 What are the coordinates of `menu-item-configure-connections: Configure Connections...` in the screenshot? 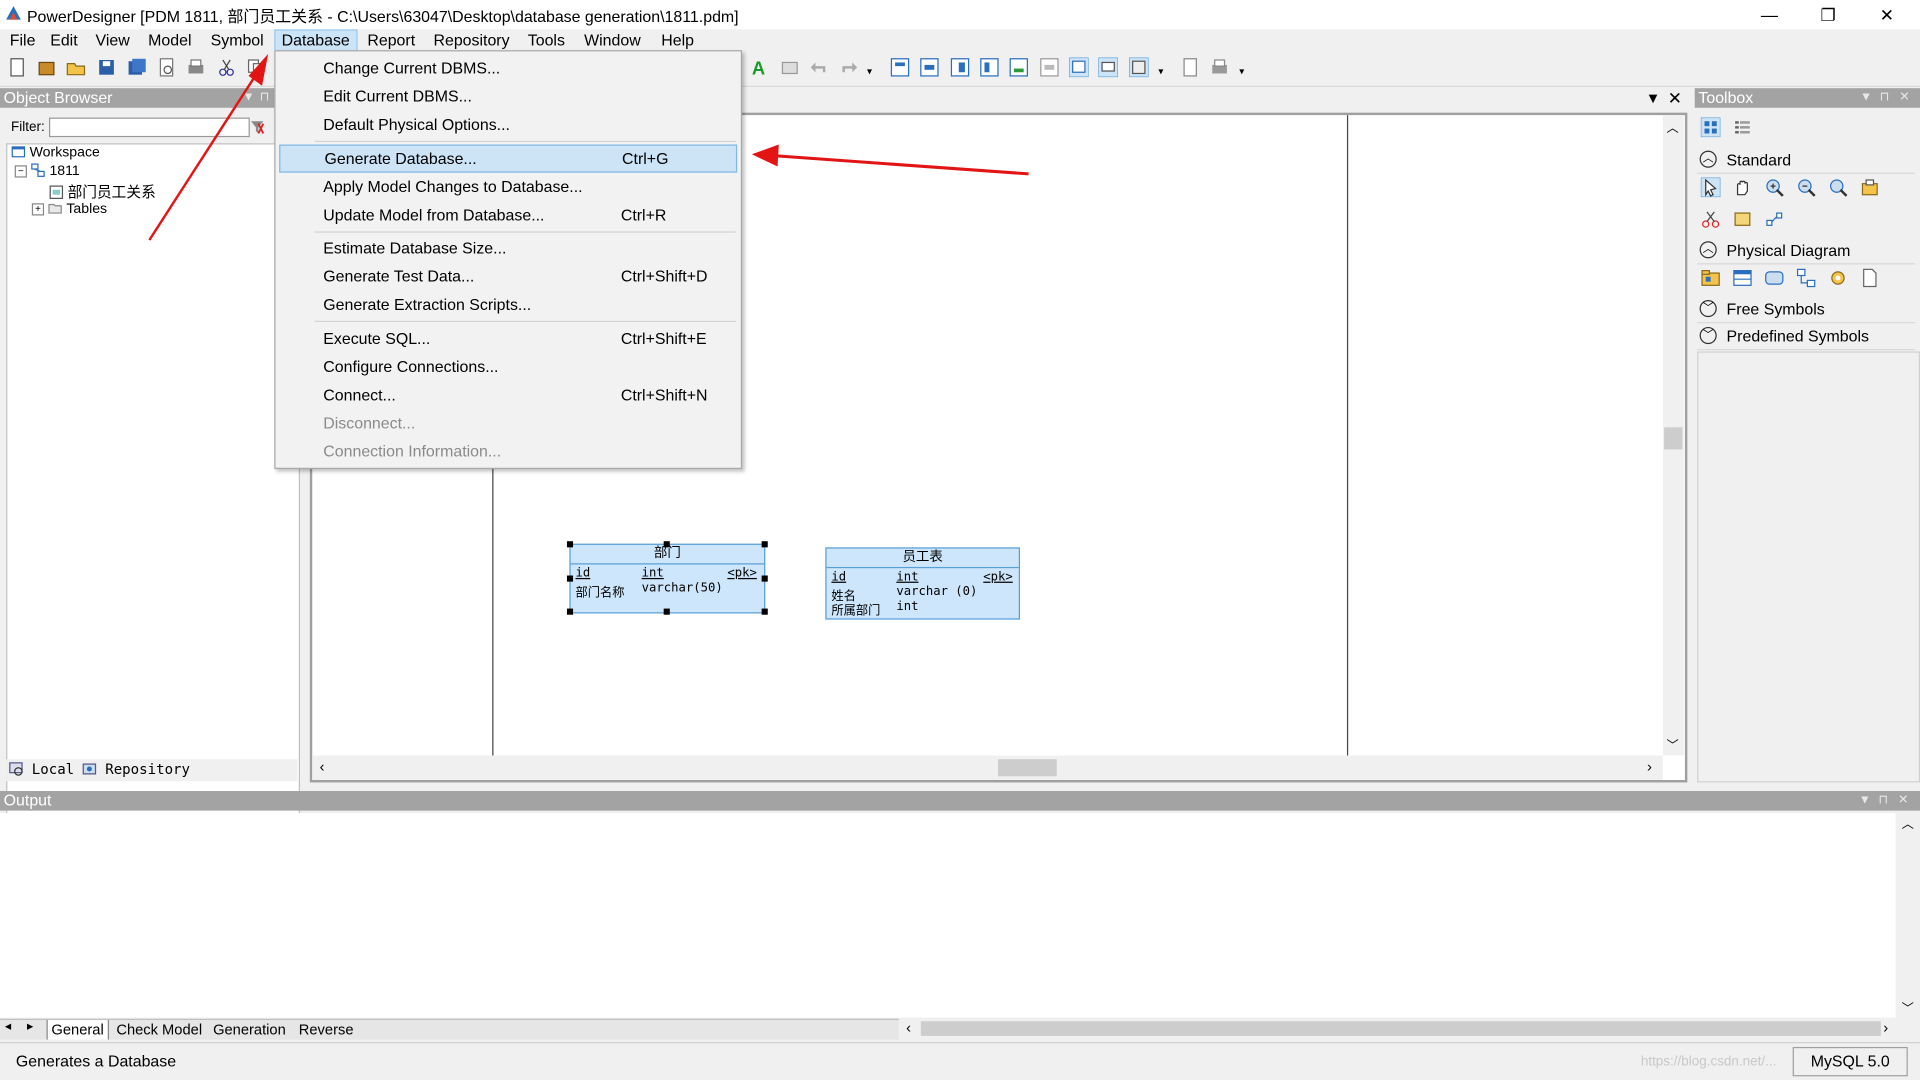 It's located at (508, 367).